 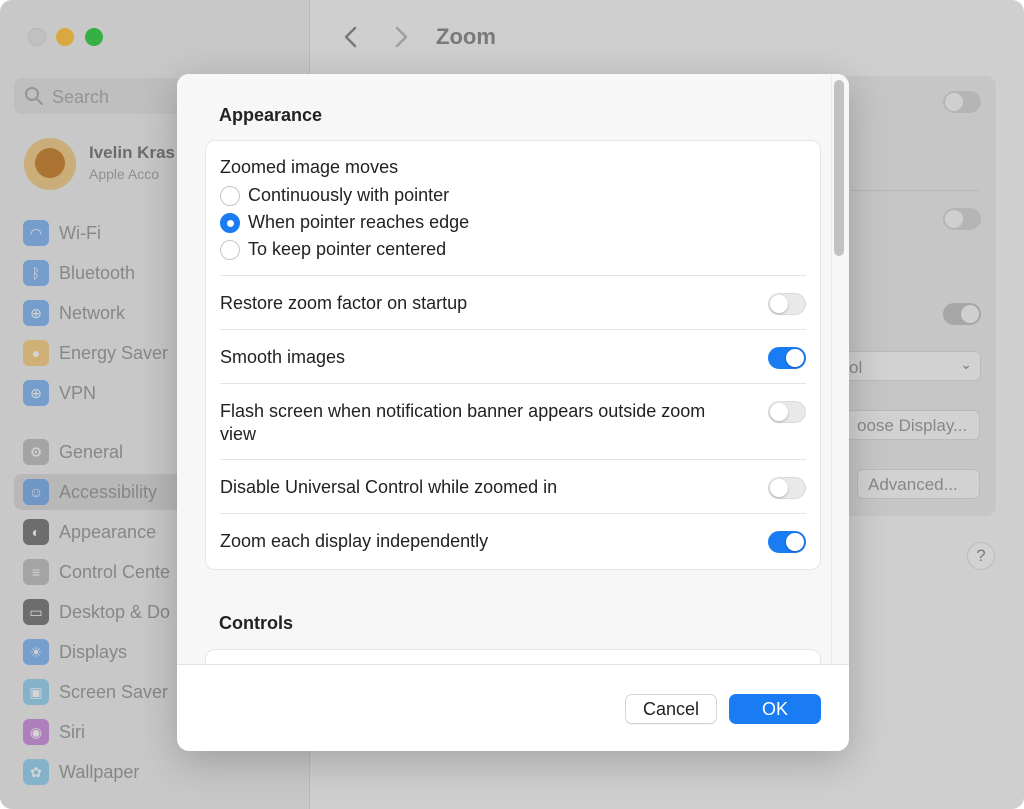 I want to click on toggle-label-restore-zoom: Restore zoom factor on startup, so click(x=344, y=303).